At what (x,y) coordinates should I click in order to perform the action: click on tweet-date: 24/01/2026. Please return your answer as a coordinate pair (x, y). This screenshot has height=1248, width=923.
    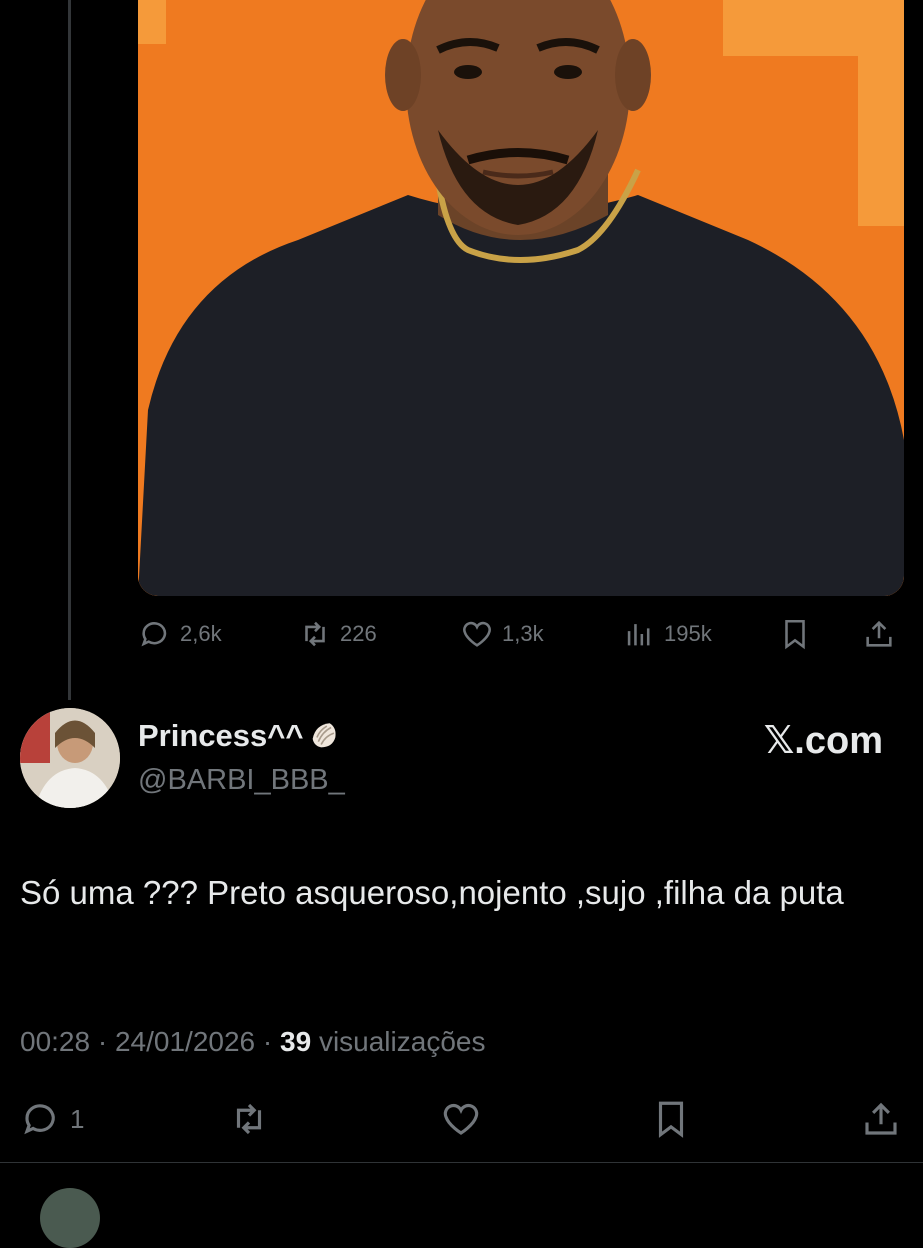
    Looking at the image, I should click on (185, 1041).